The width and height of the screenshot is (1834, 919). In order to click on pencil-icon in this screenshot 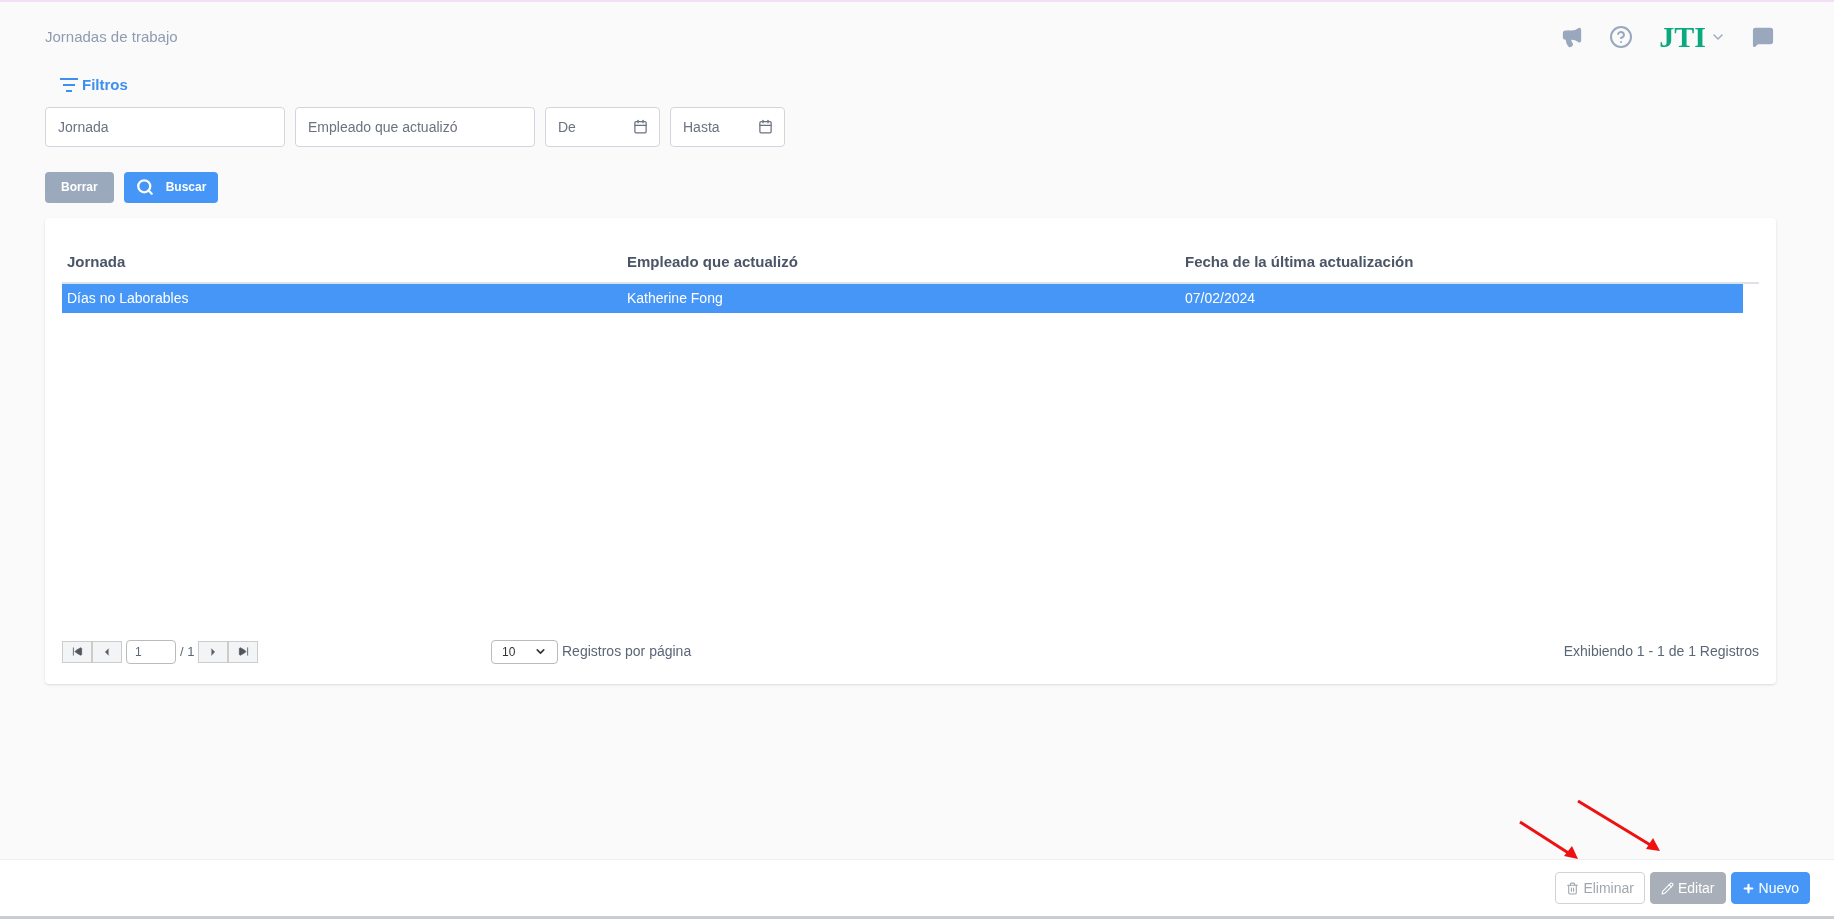, I will do `click(1667, 888)`.